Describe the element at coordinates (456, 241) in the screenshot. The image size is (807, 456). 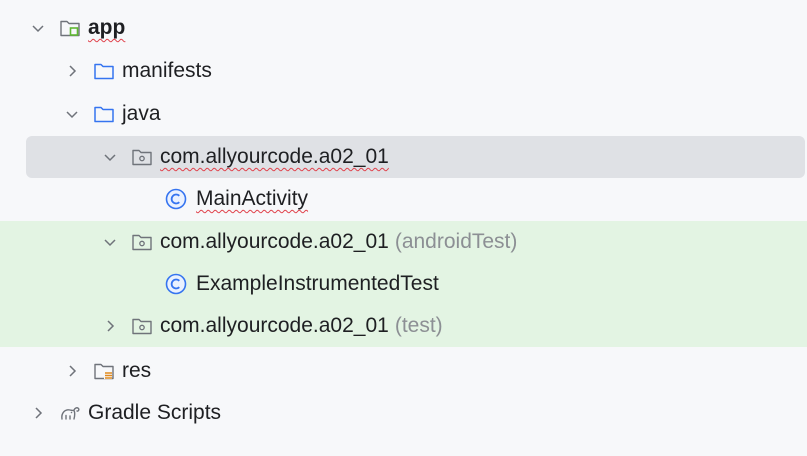
I see `source-set-badge: (androidTest)` at that location.